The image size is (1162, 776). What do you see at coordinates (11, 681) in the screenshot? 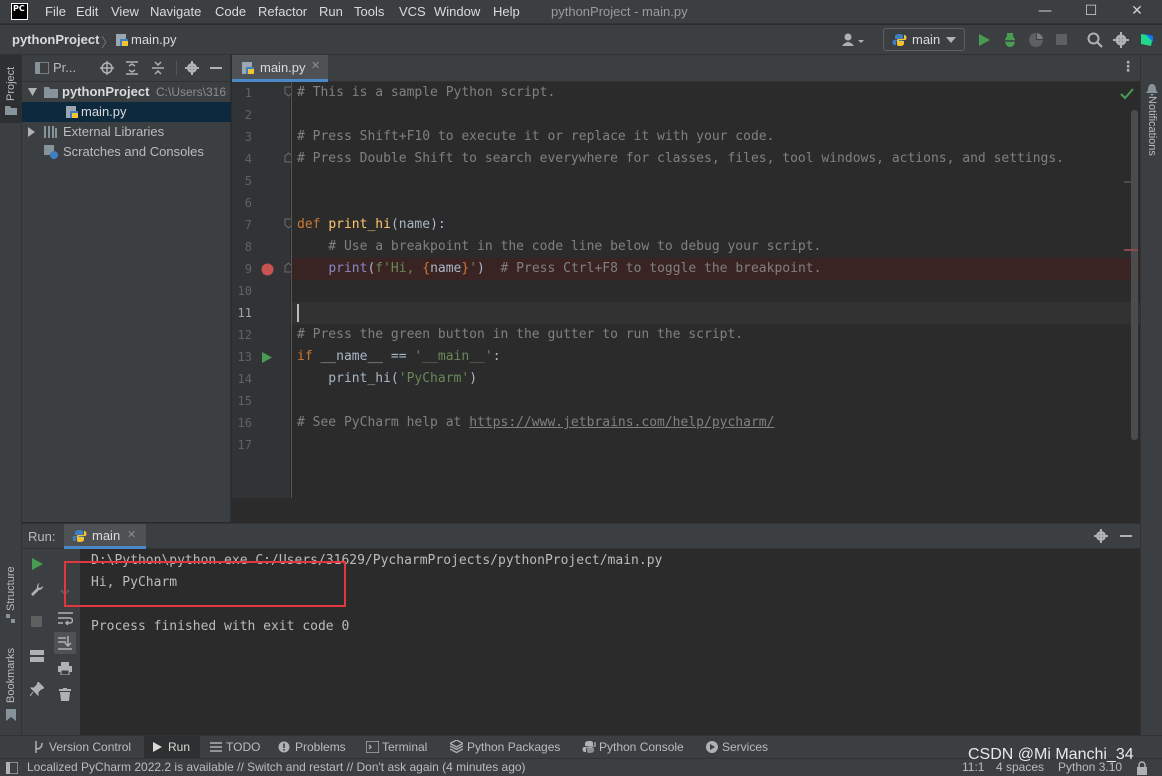
I see `bookmarks-toolwindow-button: Bookmarks` at bounding box center [11, 681].